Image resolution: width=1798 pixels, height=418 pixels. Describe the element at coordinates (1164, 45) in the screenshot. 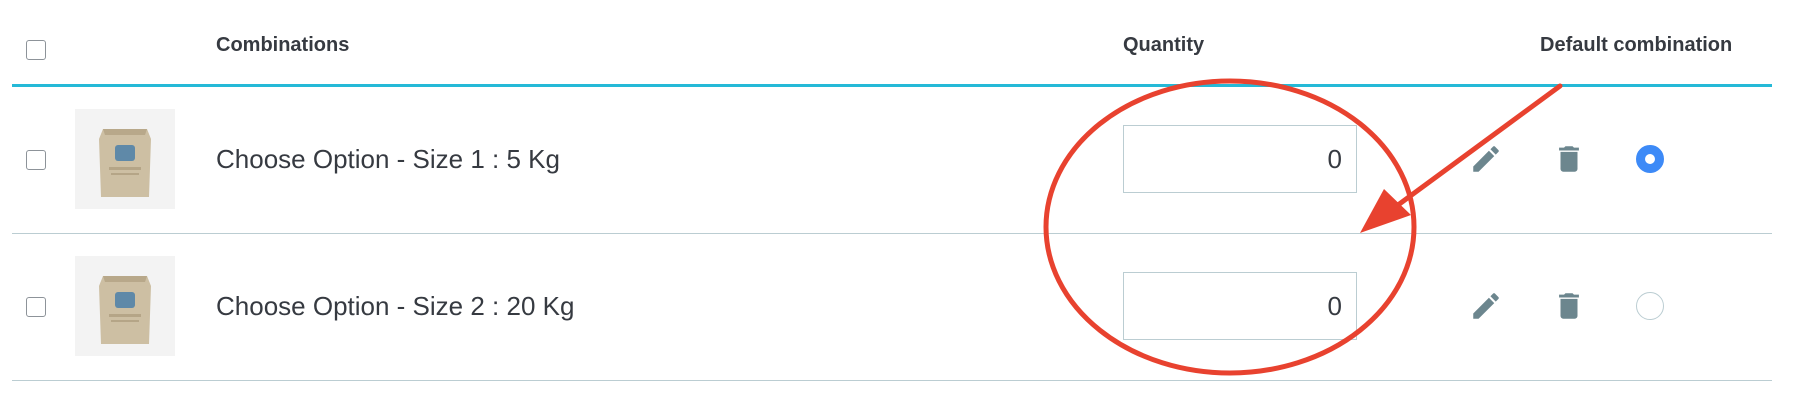

I see `quantity-column-header: Quantity` at that location.